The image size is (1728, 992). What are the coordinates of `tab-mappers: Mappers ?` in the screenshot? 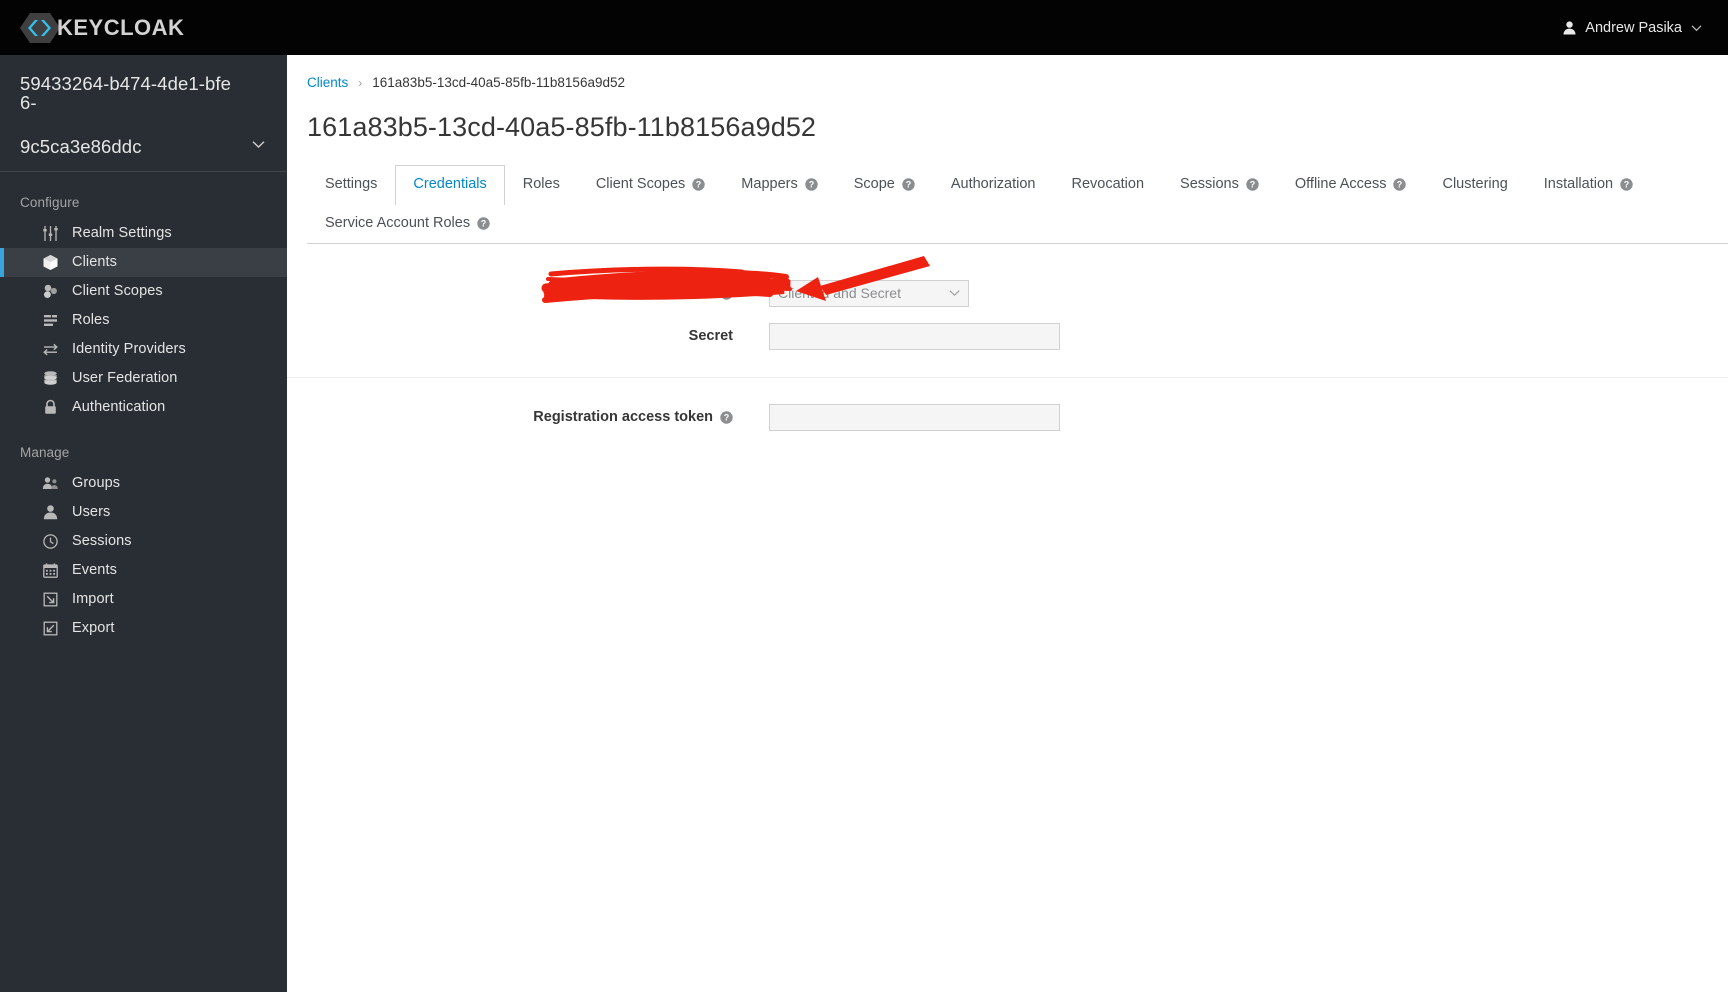 It's located at (779, 185).